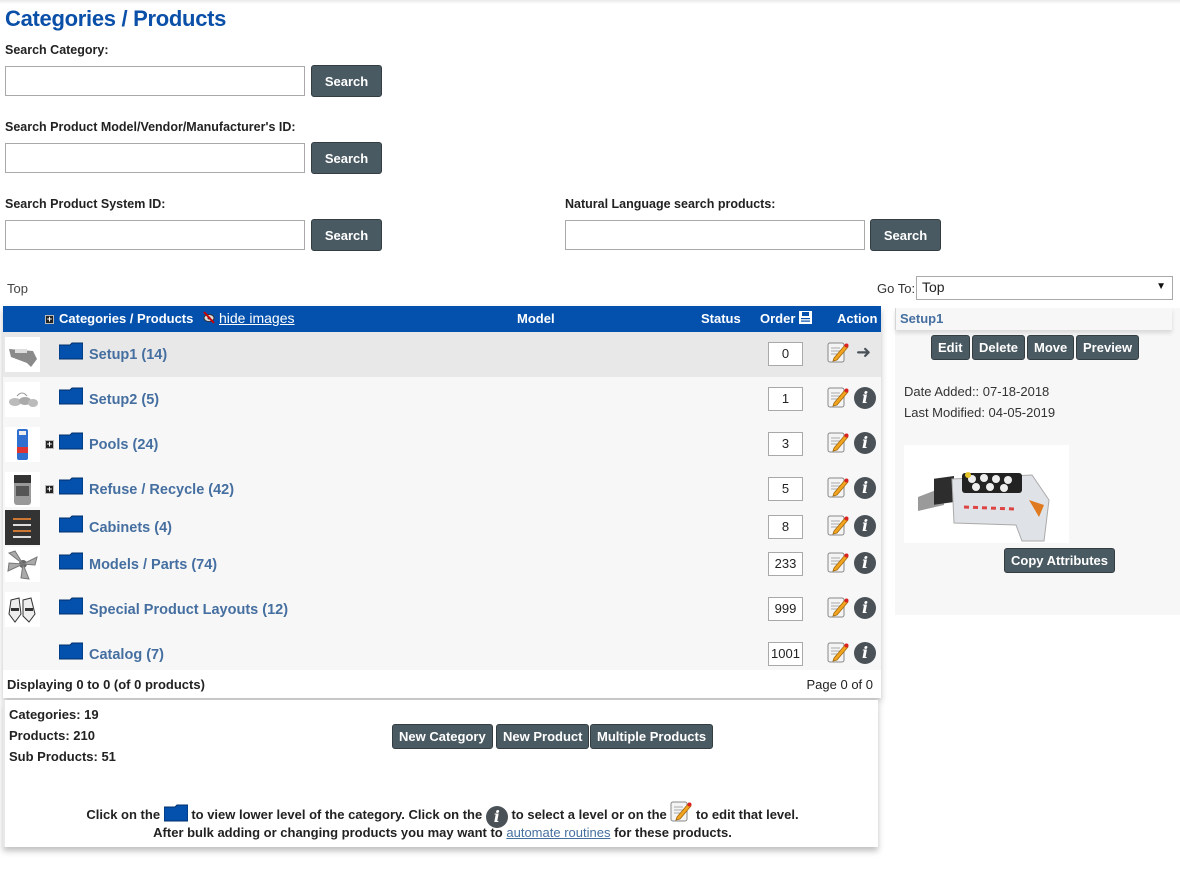 This screenshot has height=878, width=1180. I want to click on search-category-label: Search Category:, so click(57, 50).